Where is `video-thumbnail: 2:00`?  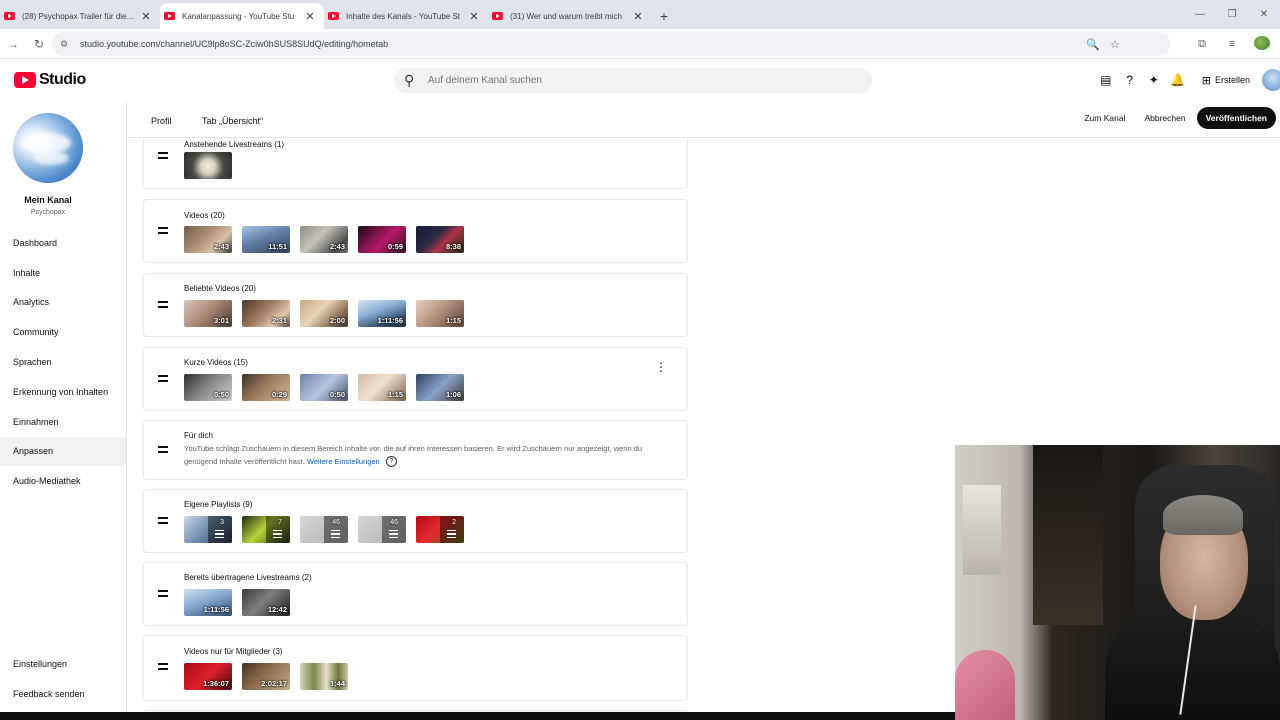
video-thumbnail: 2:00 is located at coordinates (324, 313).